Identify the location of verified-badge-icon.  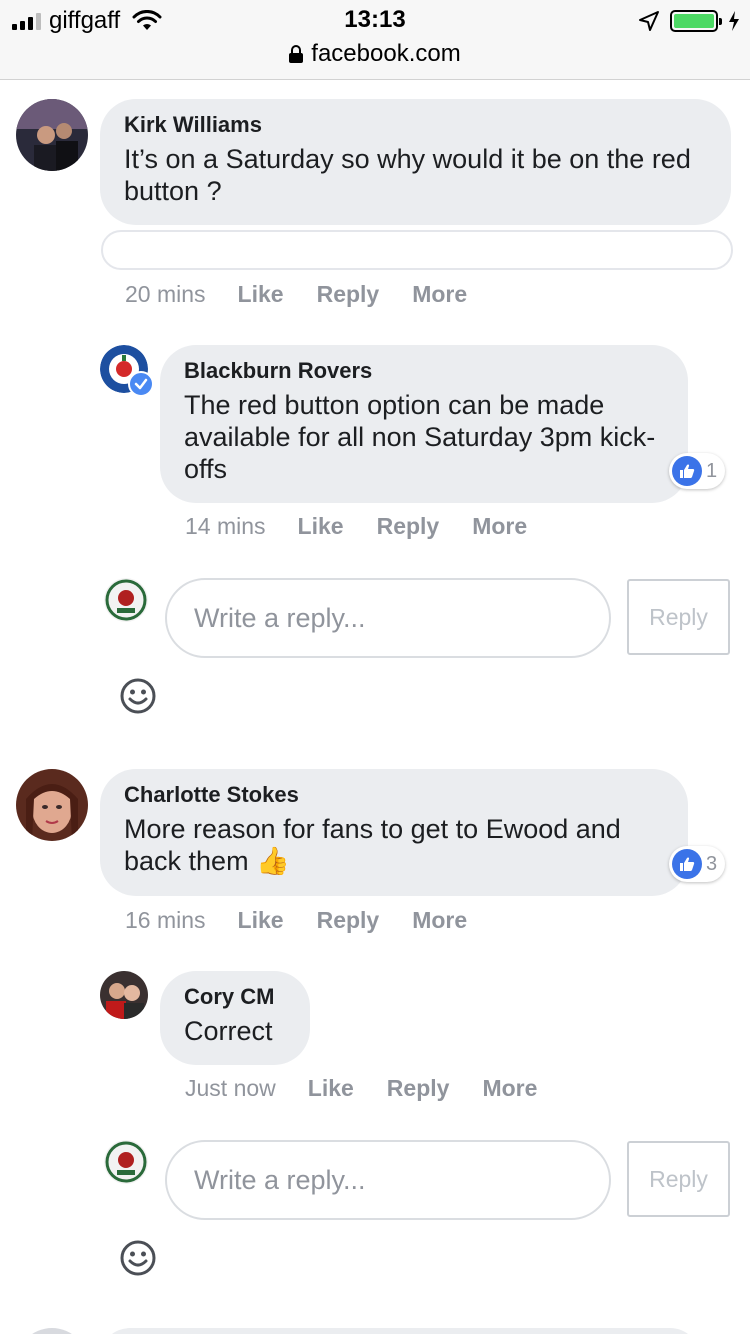
(141, 384).